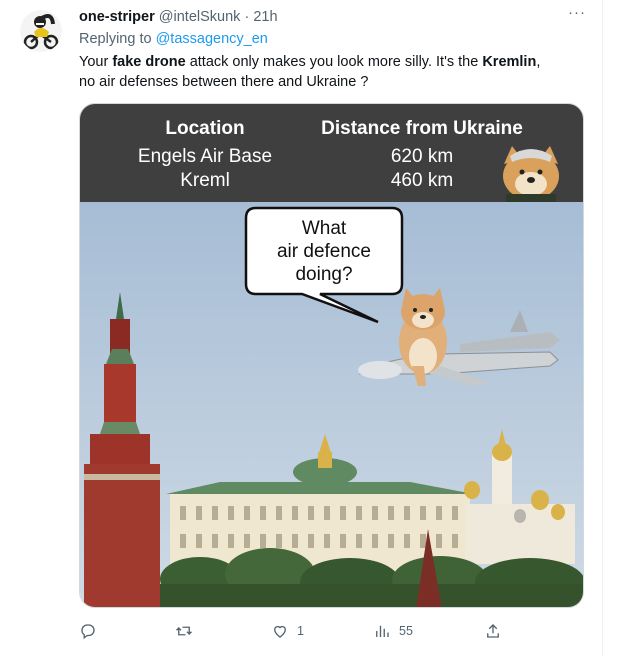 The image size is (623, 656). Describe the element at coordinates (117, 17) in the screenshot. I see `author-name: one-striper` at that location.